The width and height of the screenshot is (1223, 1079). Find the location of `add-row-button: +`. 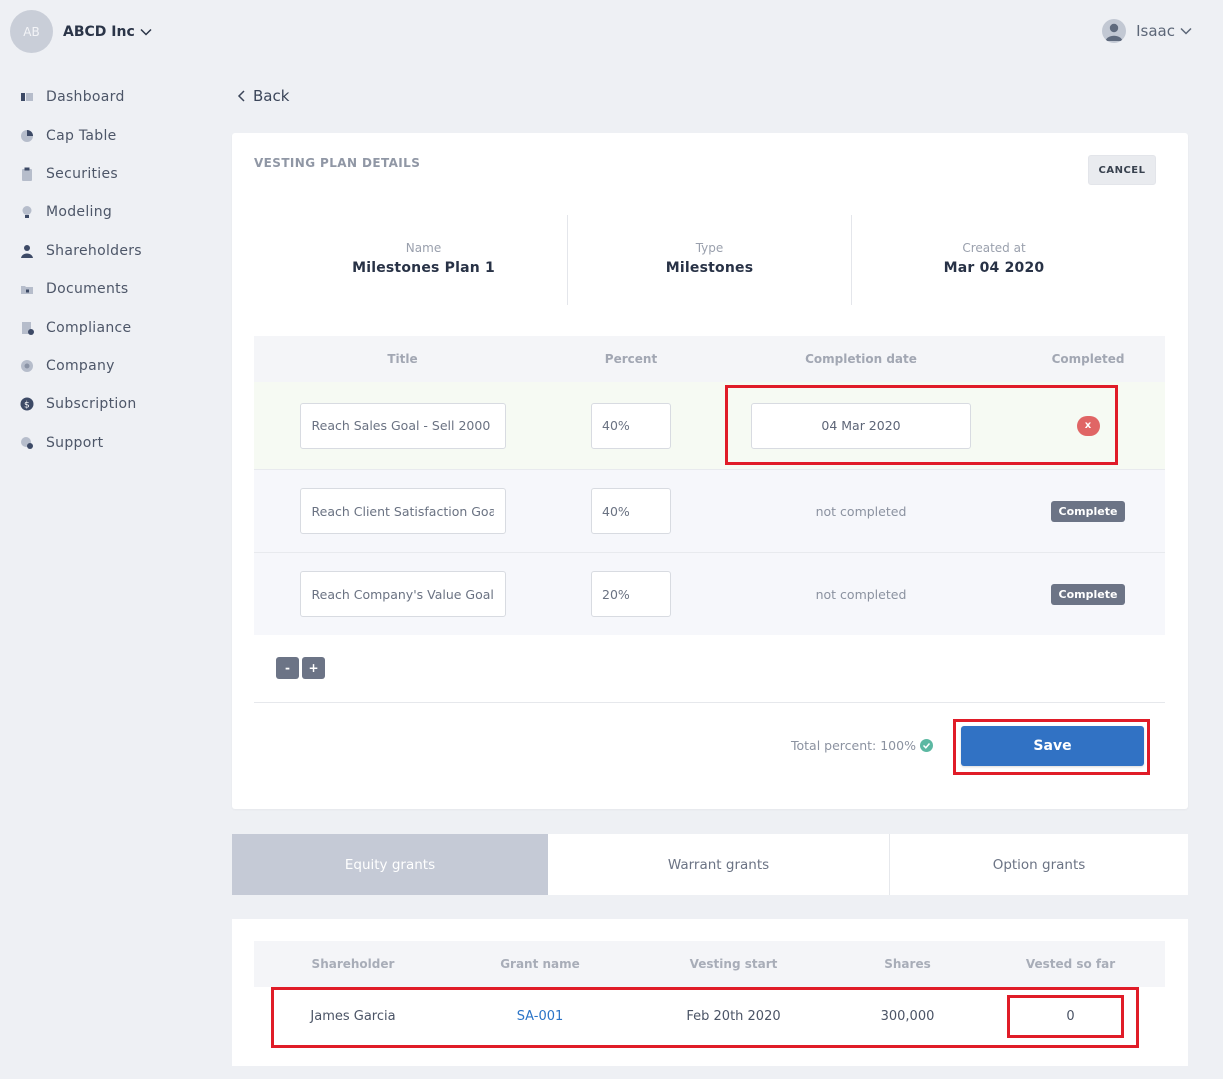

add-row-button: + is located at coordinates (313, 668).